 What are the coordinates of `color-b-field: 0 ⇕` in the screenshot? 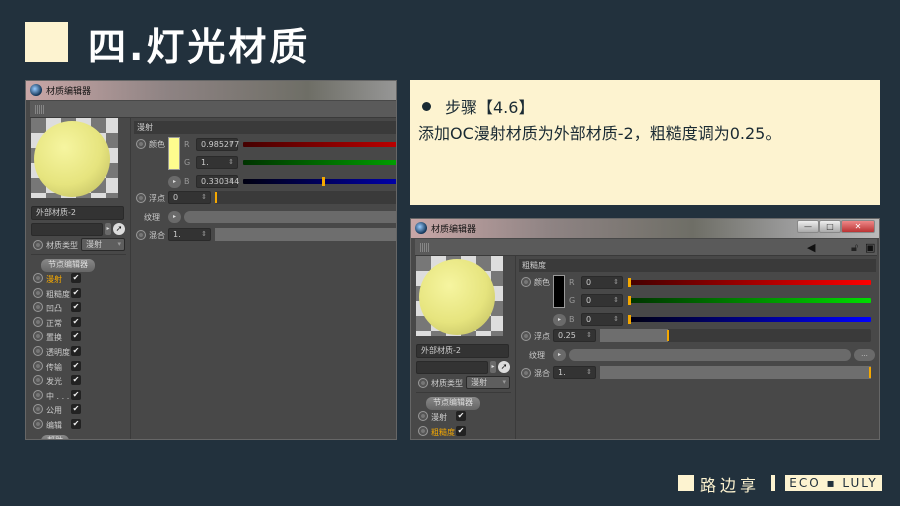 It's located at (602, 319).